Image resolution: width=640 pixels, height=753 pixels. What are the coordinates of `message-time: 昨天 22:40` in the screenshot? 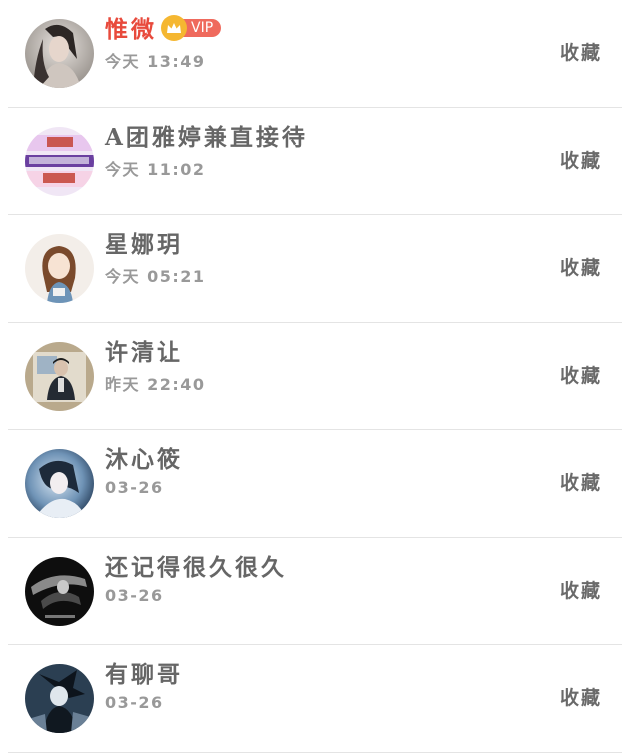 It's located at (155, 384).